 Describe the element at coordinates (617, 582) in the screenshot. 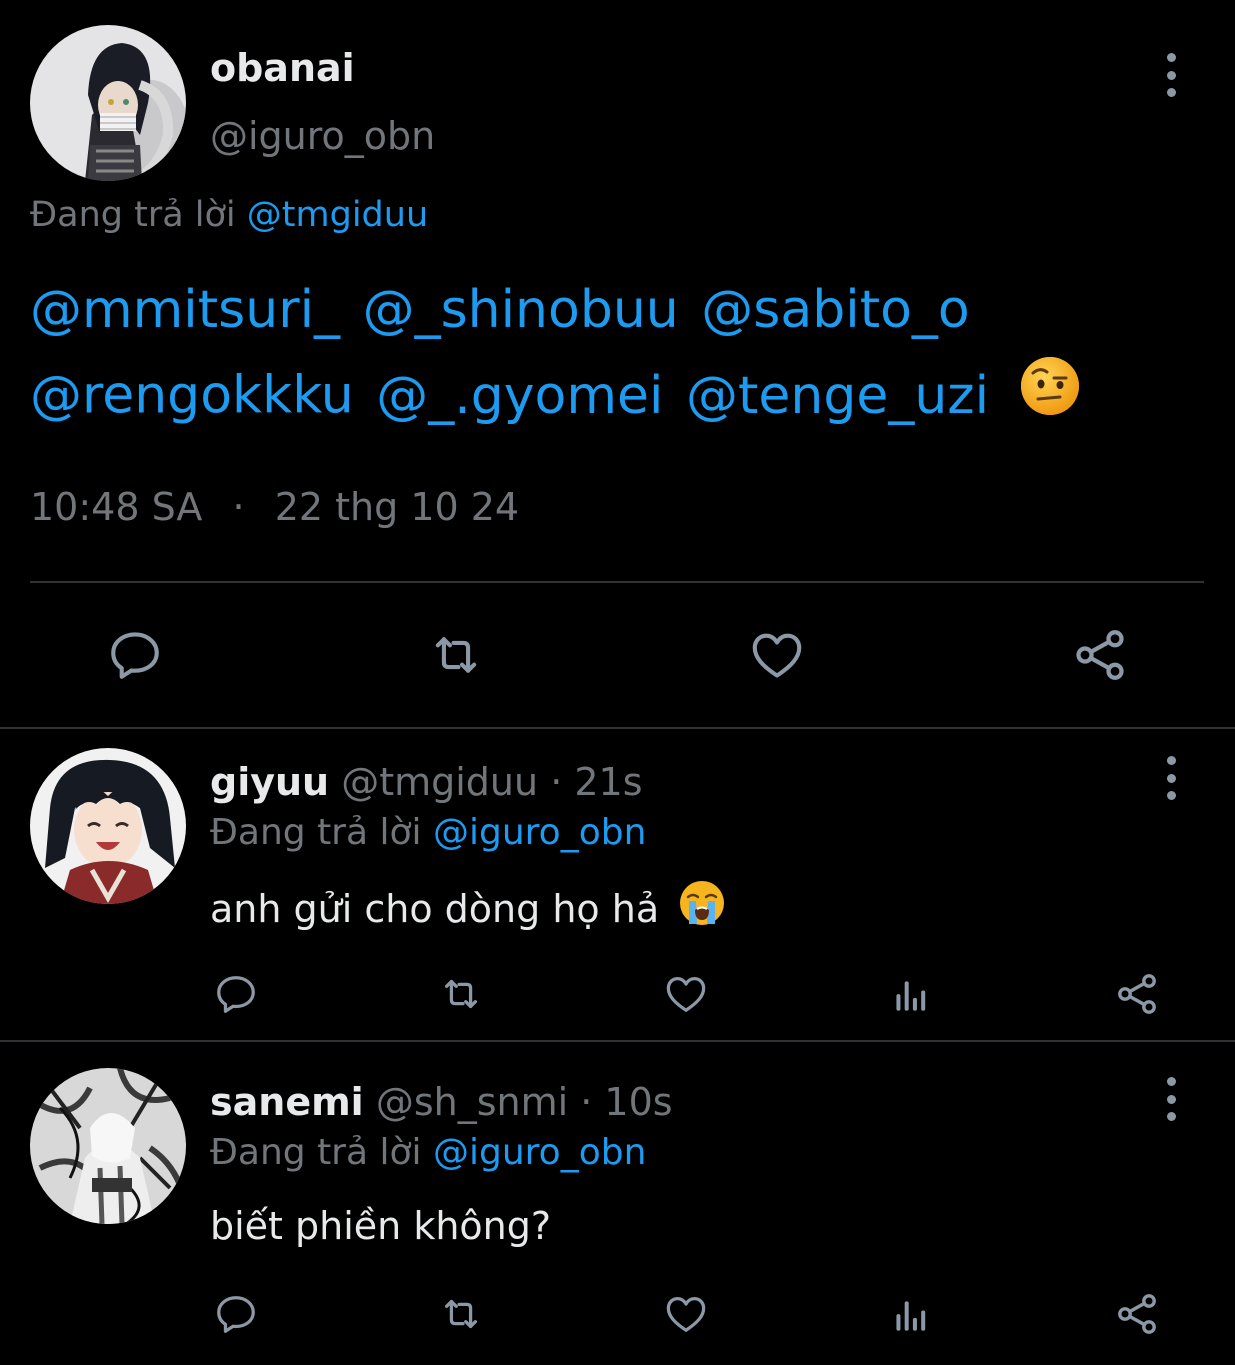

I see `divider` at that location.